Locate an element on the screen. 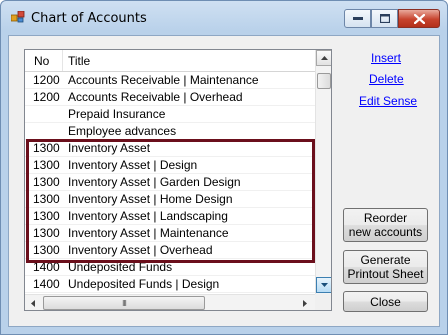 Image resolution: width=448 pixels, height=335 pixels. scroll-right-button is located at coordinates (305, 302).